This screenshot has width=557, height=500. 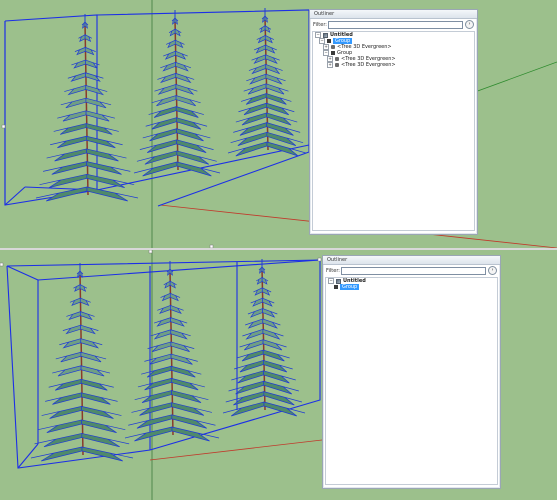 What do you see at coordinates (411, 287) in the screenshot?
I see `tree-row-group-1: Group` at bounding box center [411, 287].